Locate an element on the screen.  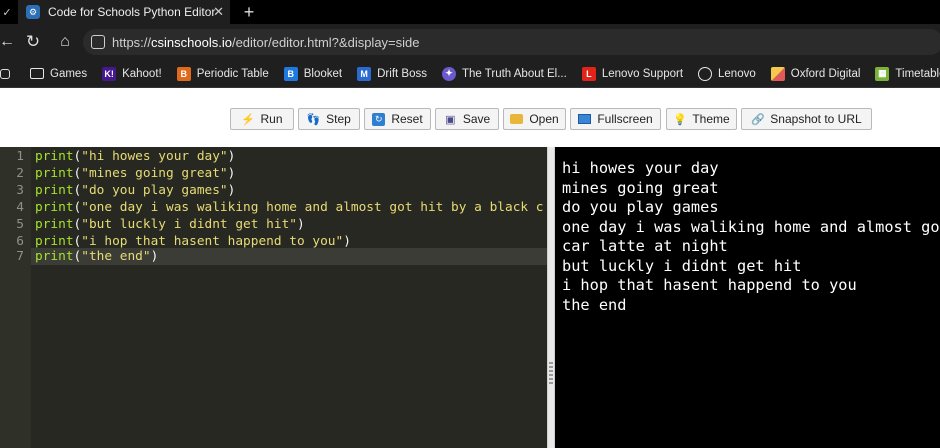
tab-actions-icon: ✓ is located at coordinates (7, 12).